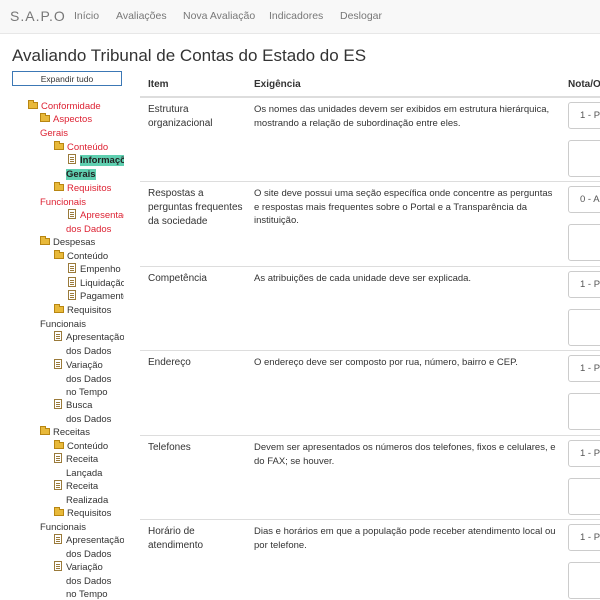  What do you see at coordinates (180, 116) in the screenshot?
I see `row-item-name: Estrutura organizacional` at bounding box center [180, 116].